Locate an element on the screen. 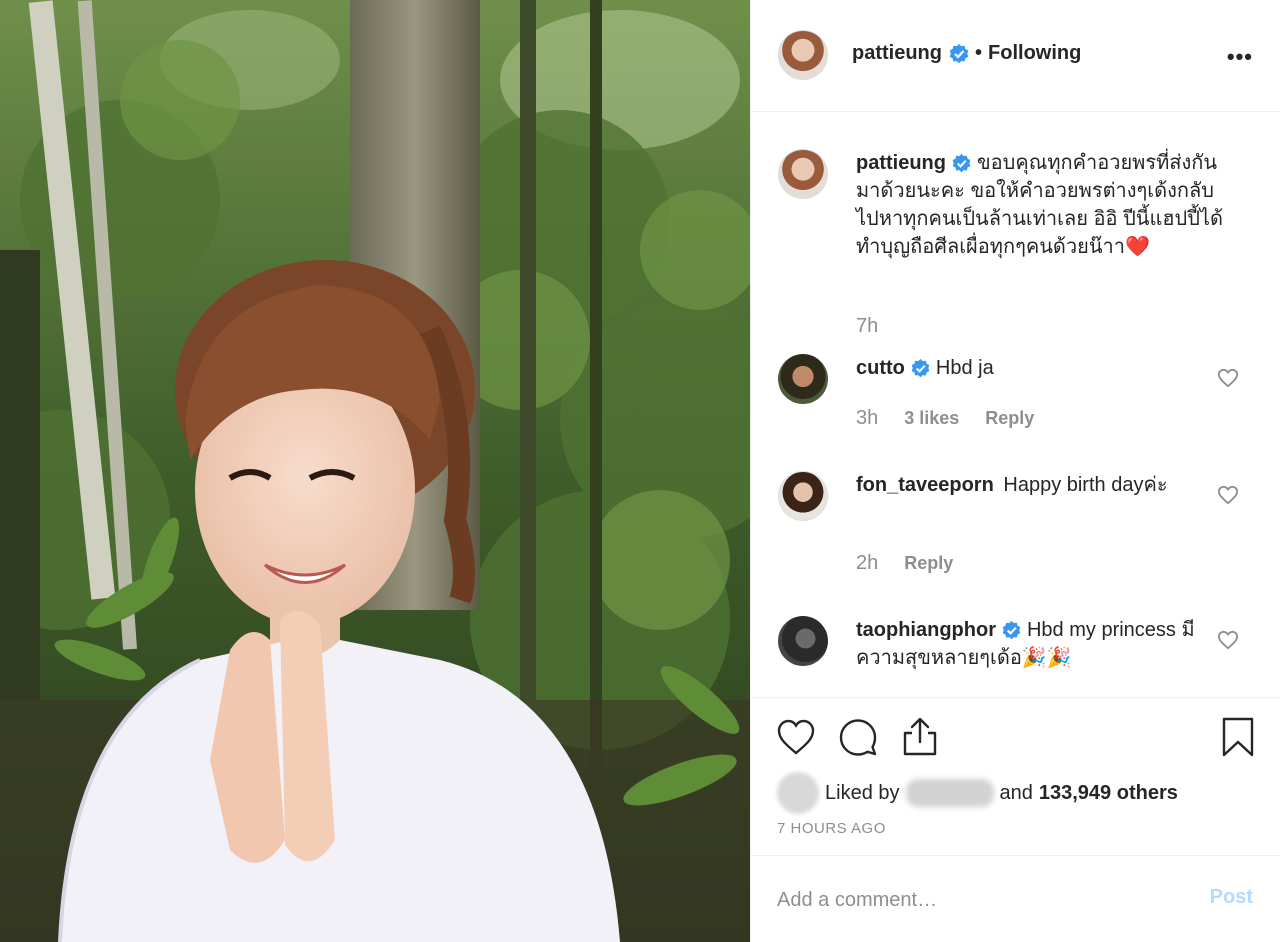 The height and width of the screenshot is (942, 1280). comment: fon_taveeporn Happy birth dayค่ะ is located at coordinates (1041, 485).